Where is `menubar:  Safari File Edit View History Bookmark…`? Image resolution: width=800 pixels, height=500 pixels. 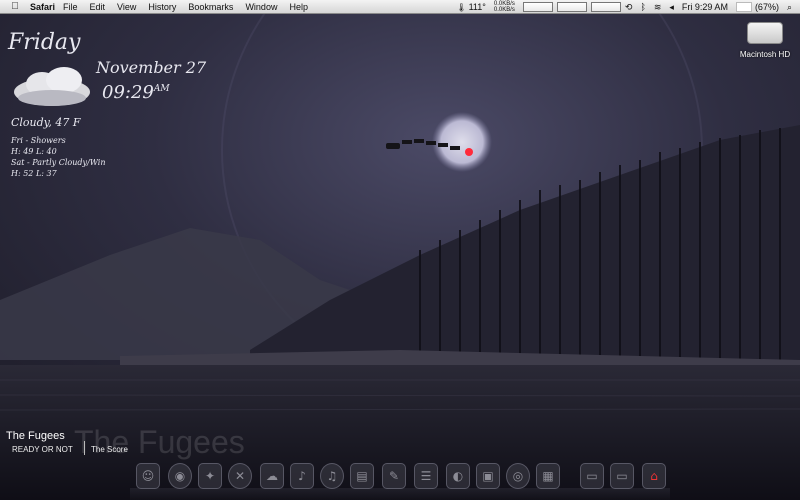
menubar:  Safari File Edit View History Bookmark… is located at coordinates (400, 7).